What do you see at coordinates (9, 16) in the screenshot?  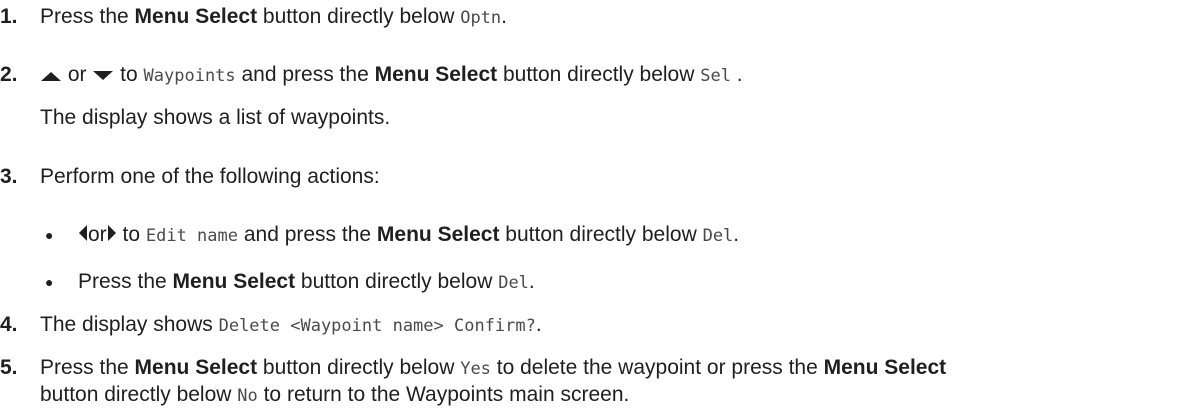 I see `step-number: 1.` at bounding box center [9, 16].